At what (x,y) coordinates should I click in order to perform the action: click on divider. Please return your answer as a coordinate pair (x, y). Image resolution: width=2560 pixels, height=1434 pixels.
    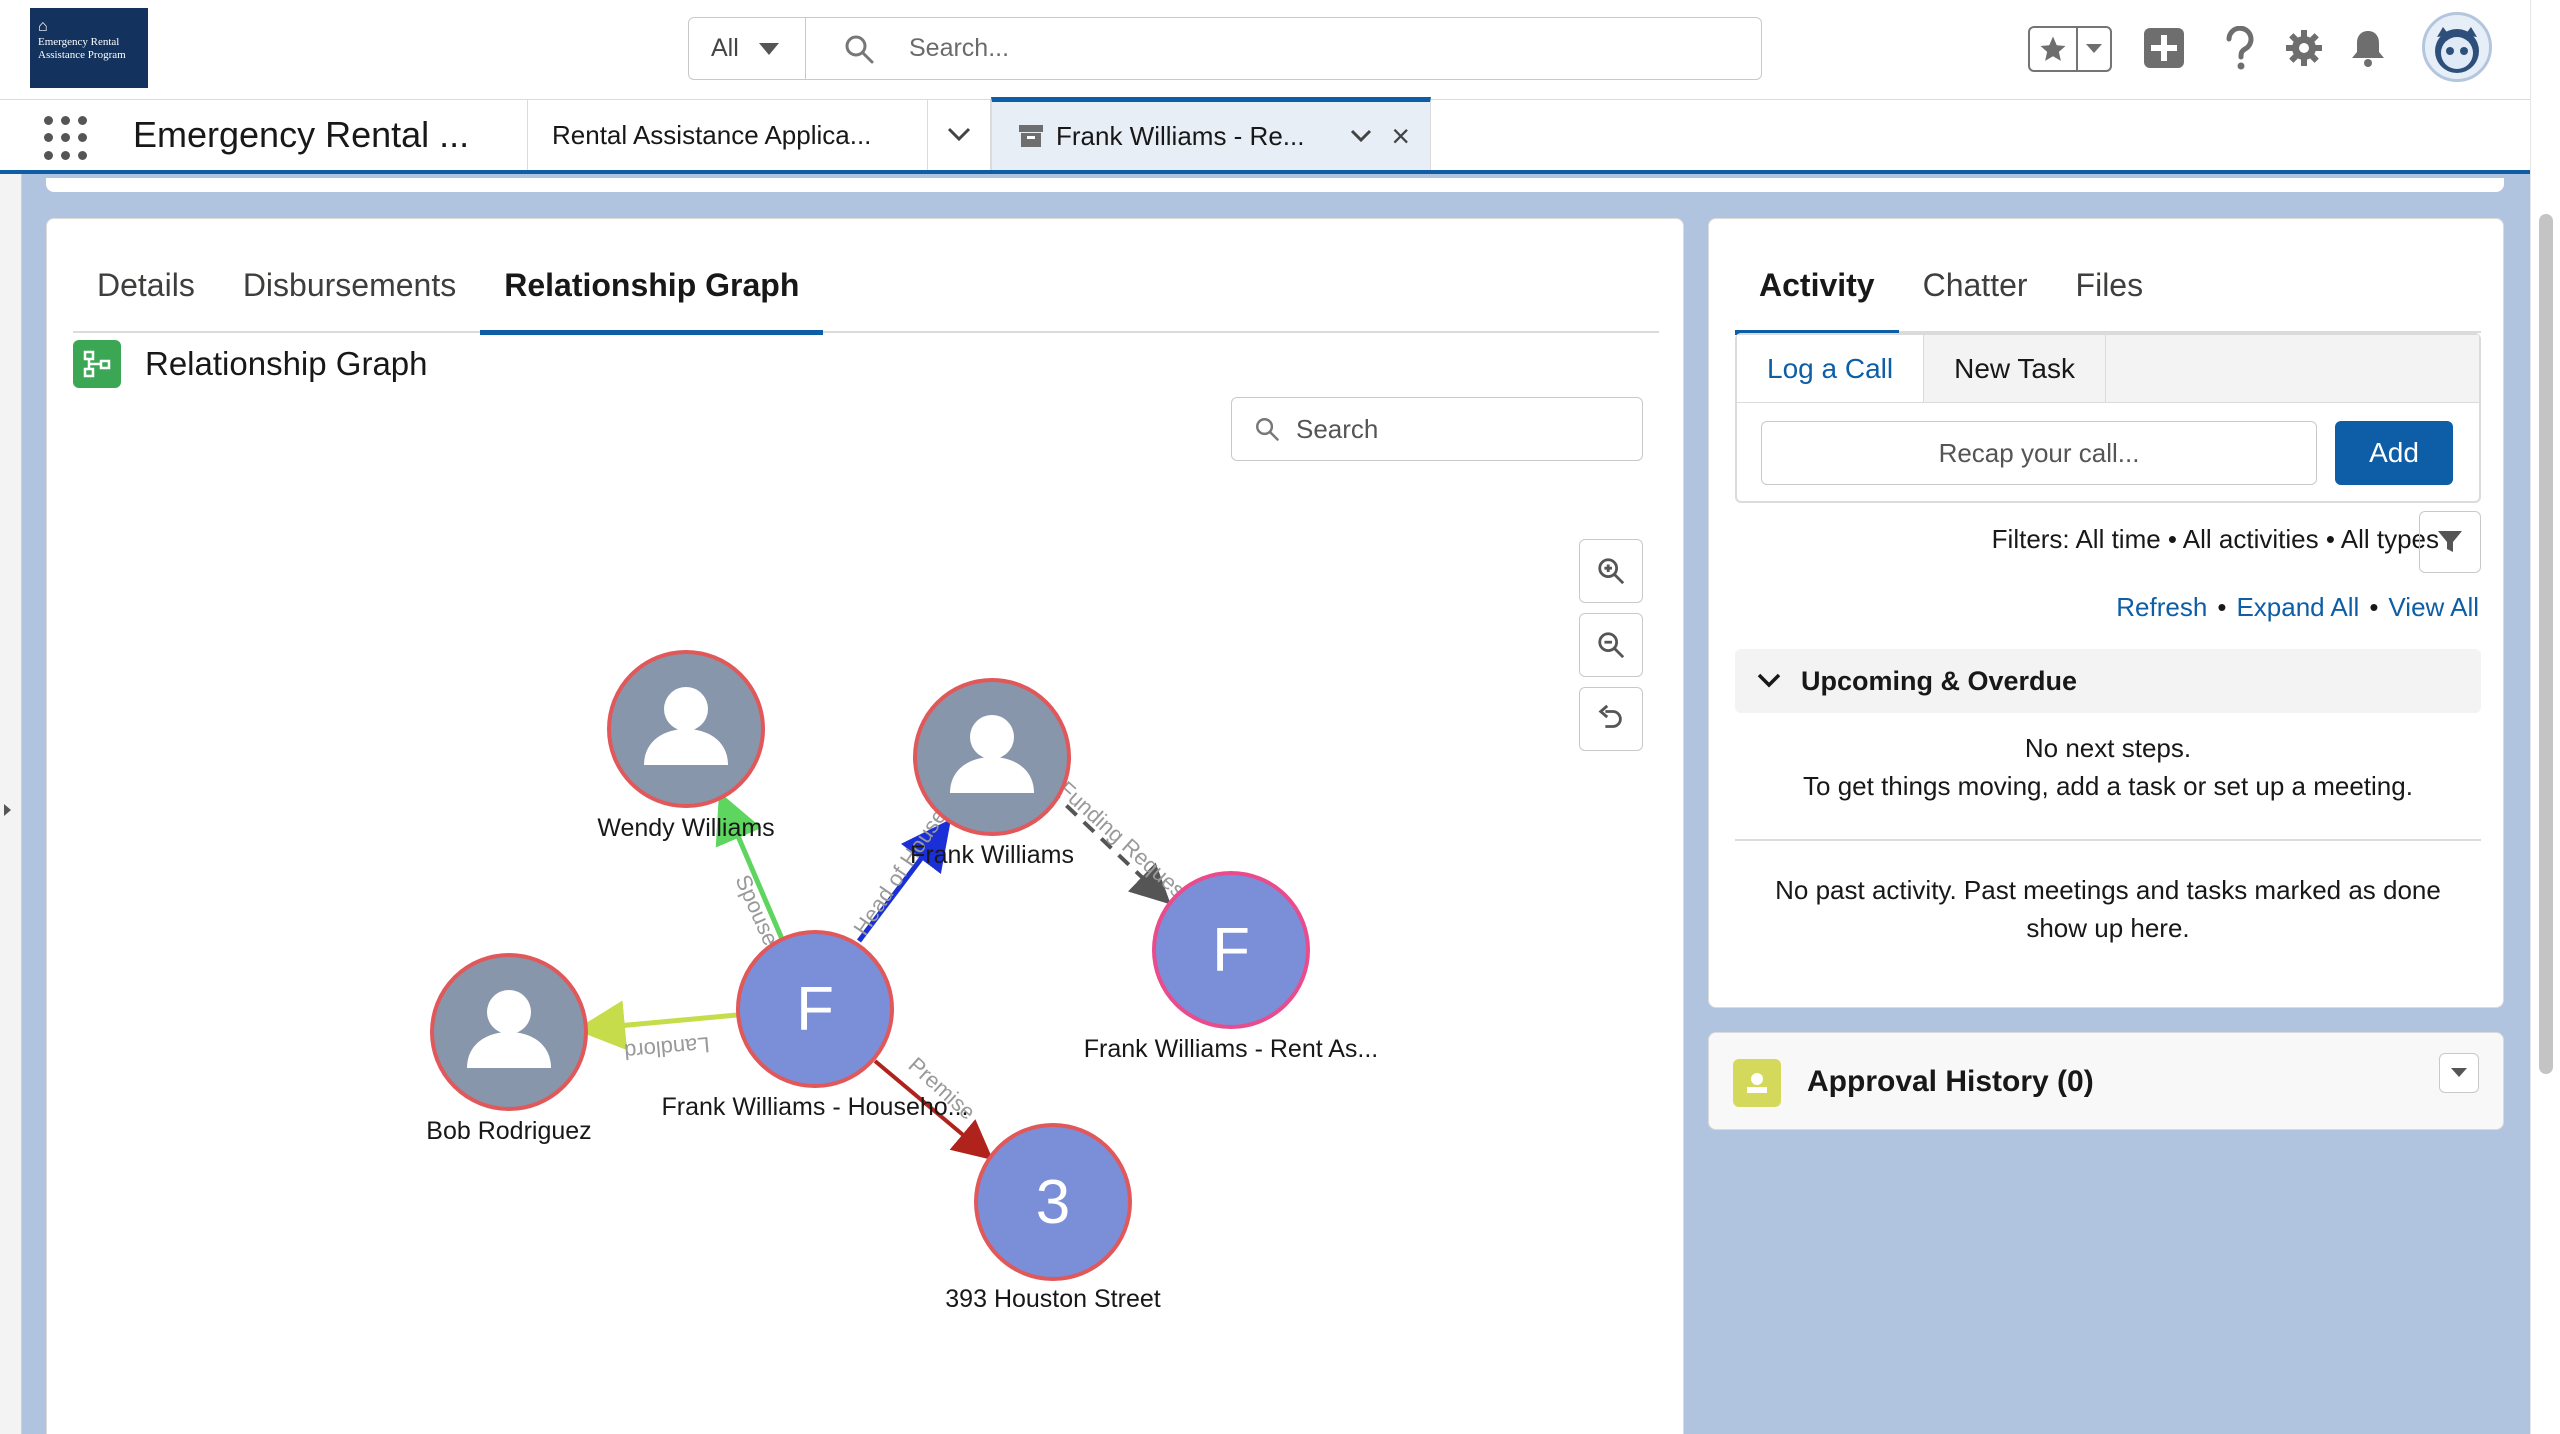
    Looking at the image, I should click on (2108, 840).